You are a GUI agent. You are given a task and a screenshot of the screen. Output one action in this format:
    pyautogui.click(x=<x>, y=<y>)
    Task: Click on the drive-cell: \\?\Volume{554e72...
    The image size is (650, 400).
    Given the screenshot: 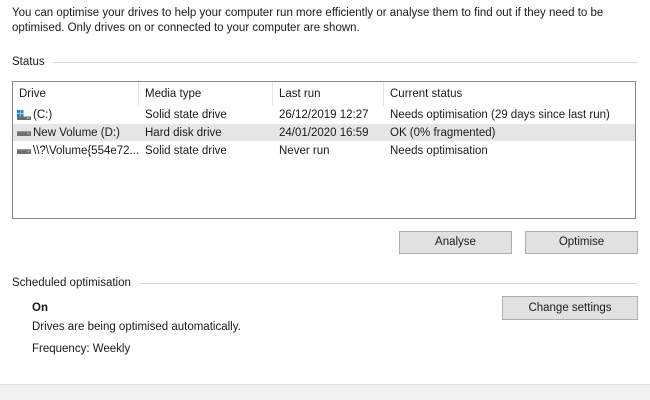 What is the action you would take?
    pyautogui.click(x=76, y=151)
    